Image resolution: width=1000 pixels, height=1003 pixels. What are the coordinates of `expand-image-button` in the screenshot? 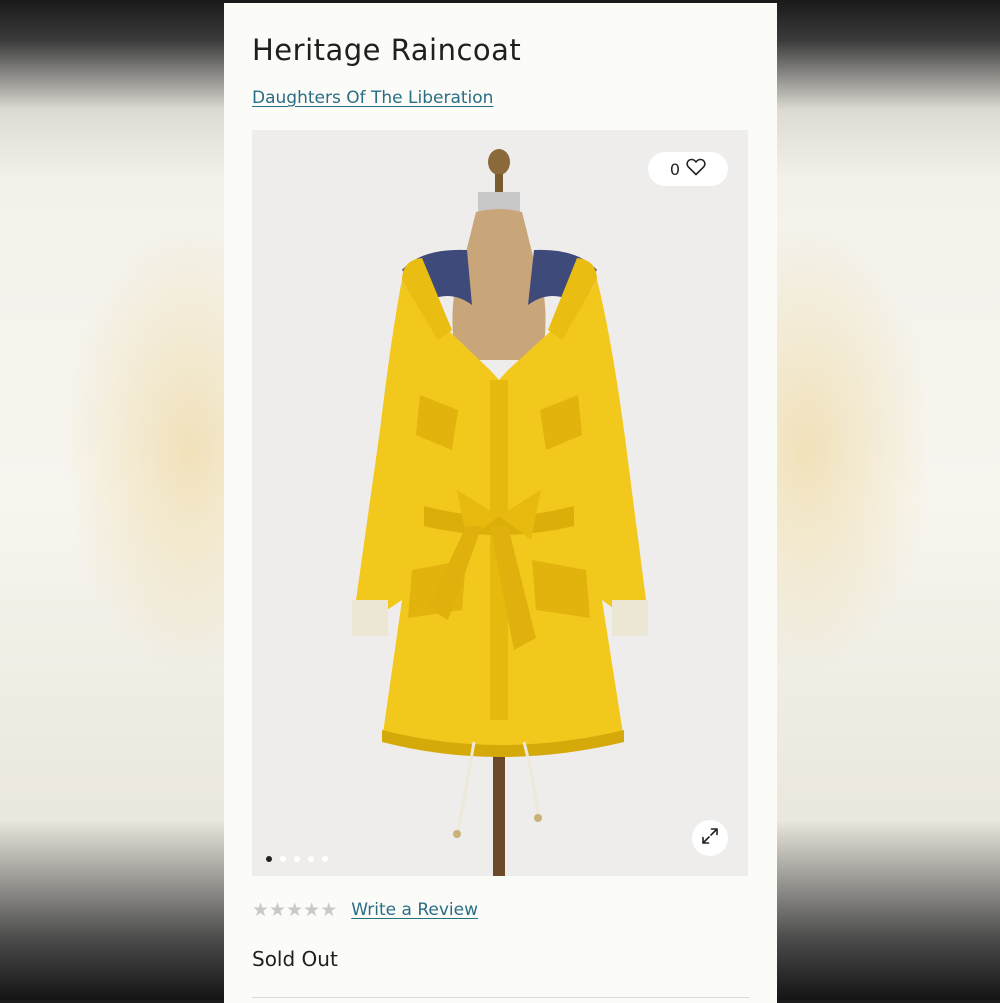 It's located at (710, 838).